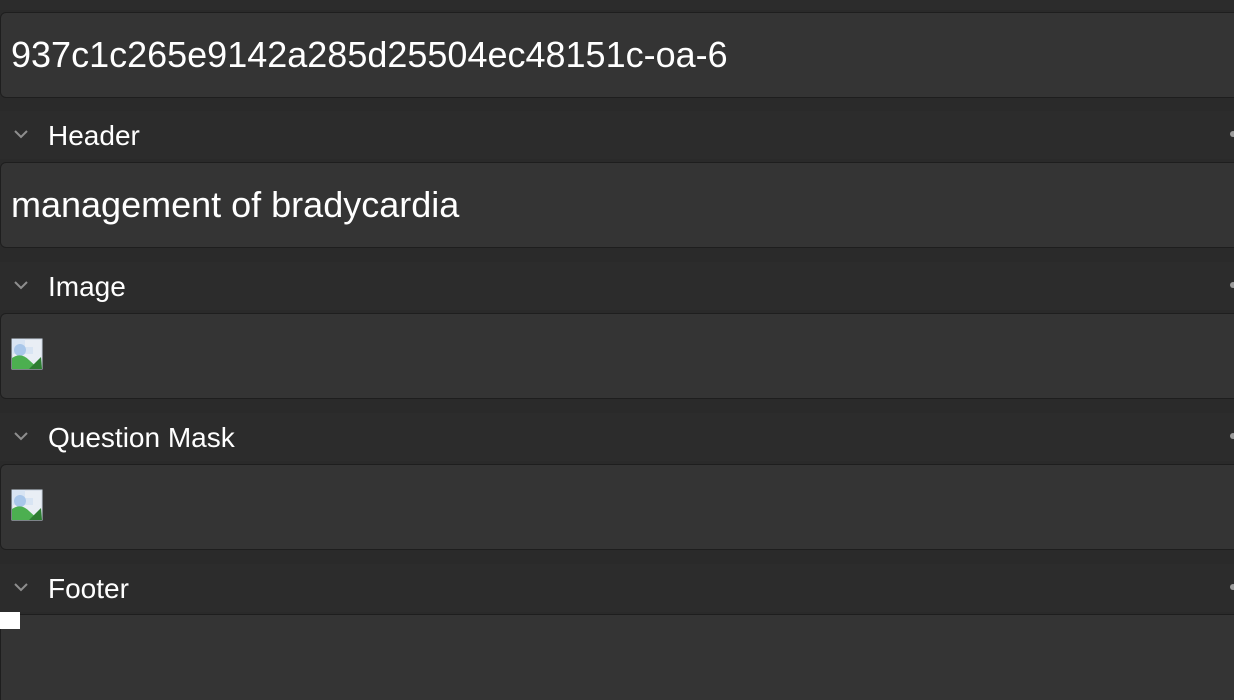 This screenshot has height=700, width=1234. What do you see at coordinates (88, 588) in the screenshot?
I see `field-label-text: Footer` at bounding box center [88, 588].